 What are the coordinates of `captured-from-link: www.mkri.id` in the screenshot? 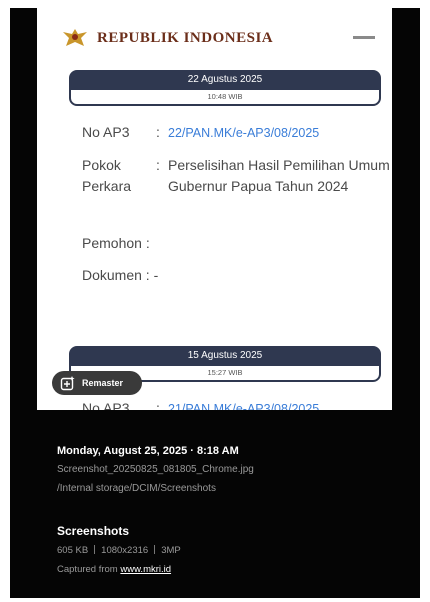 It's located at (145, 569).